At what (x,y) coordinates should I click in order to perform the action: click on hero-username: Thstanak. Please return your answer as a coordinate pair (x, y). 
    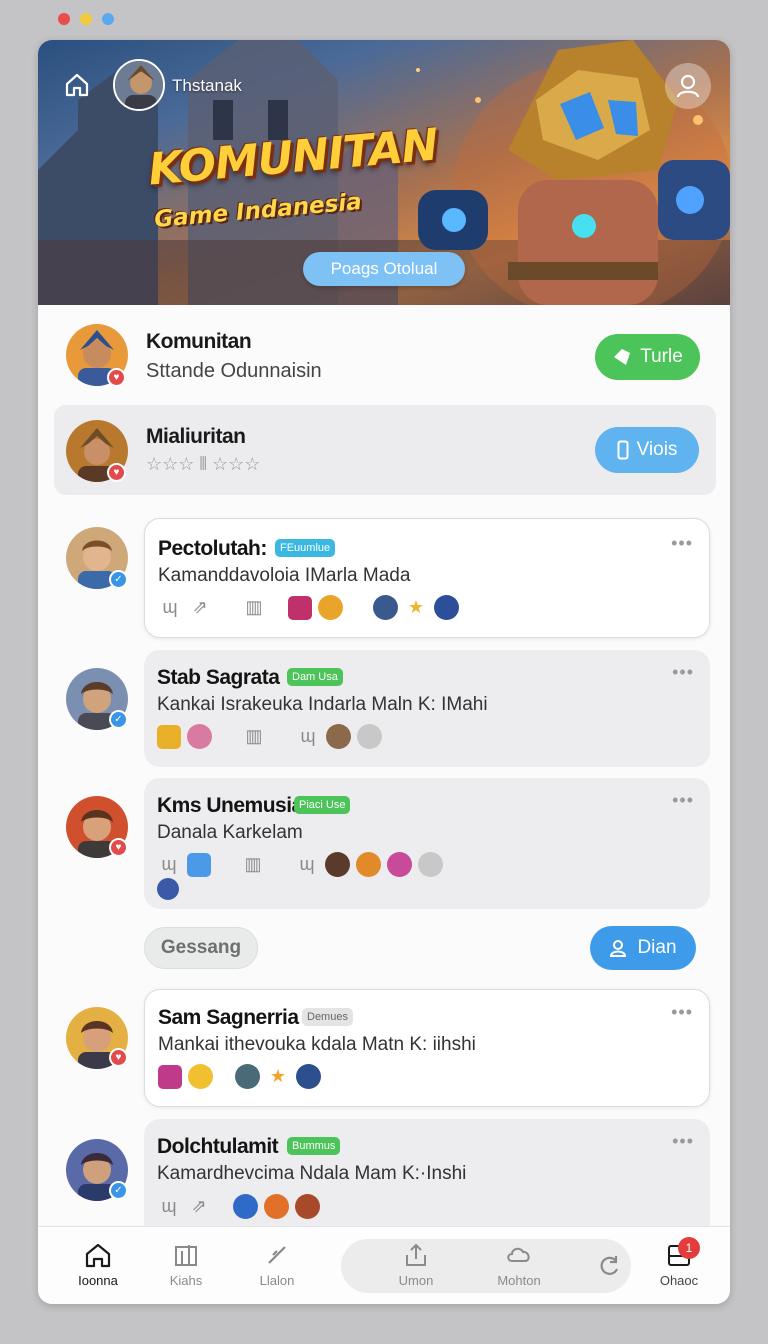
    Looking at the image, I should click on (207, 85).